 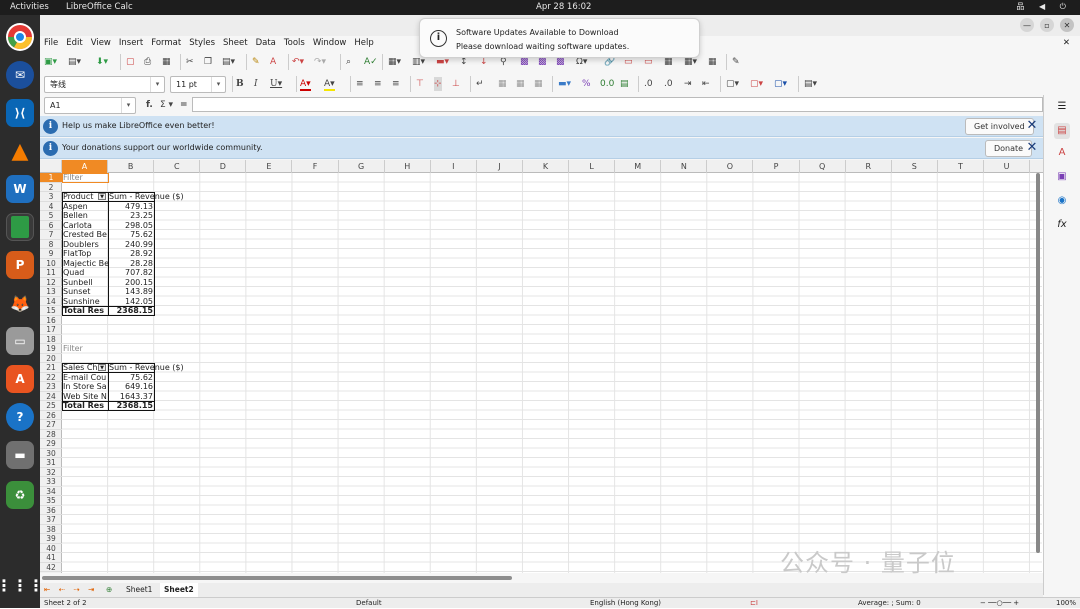 I want to click on column-header: O, so click(x=730, y=166).